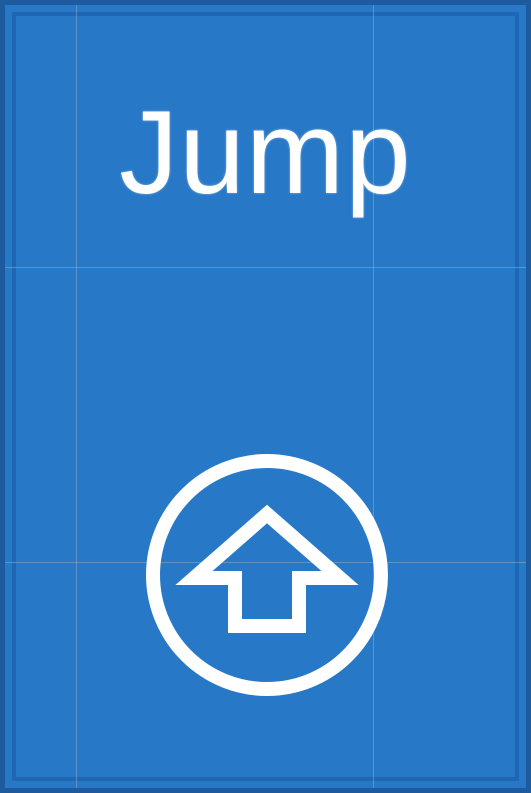 This screenshot has width=531, height=793. Describe the element at coordinates (265, 153) in the screenshot. I see `jump-label: Jump` at that location.